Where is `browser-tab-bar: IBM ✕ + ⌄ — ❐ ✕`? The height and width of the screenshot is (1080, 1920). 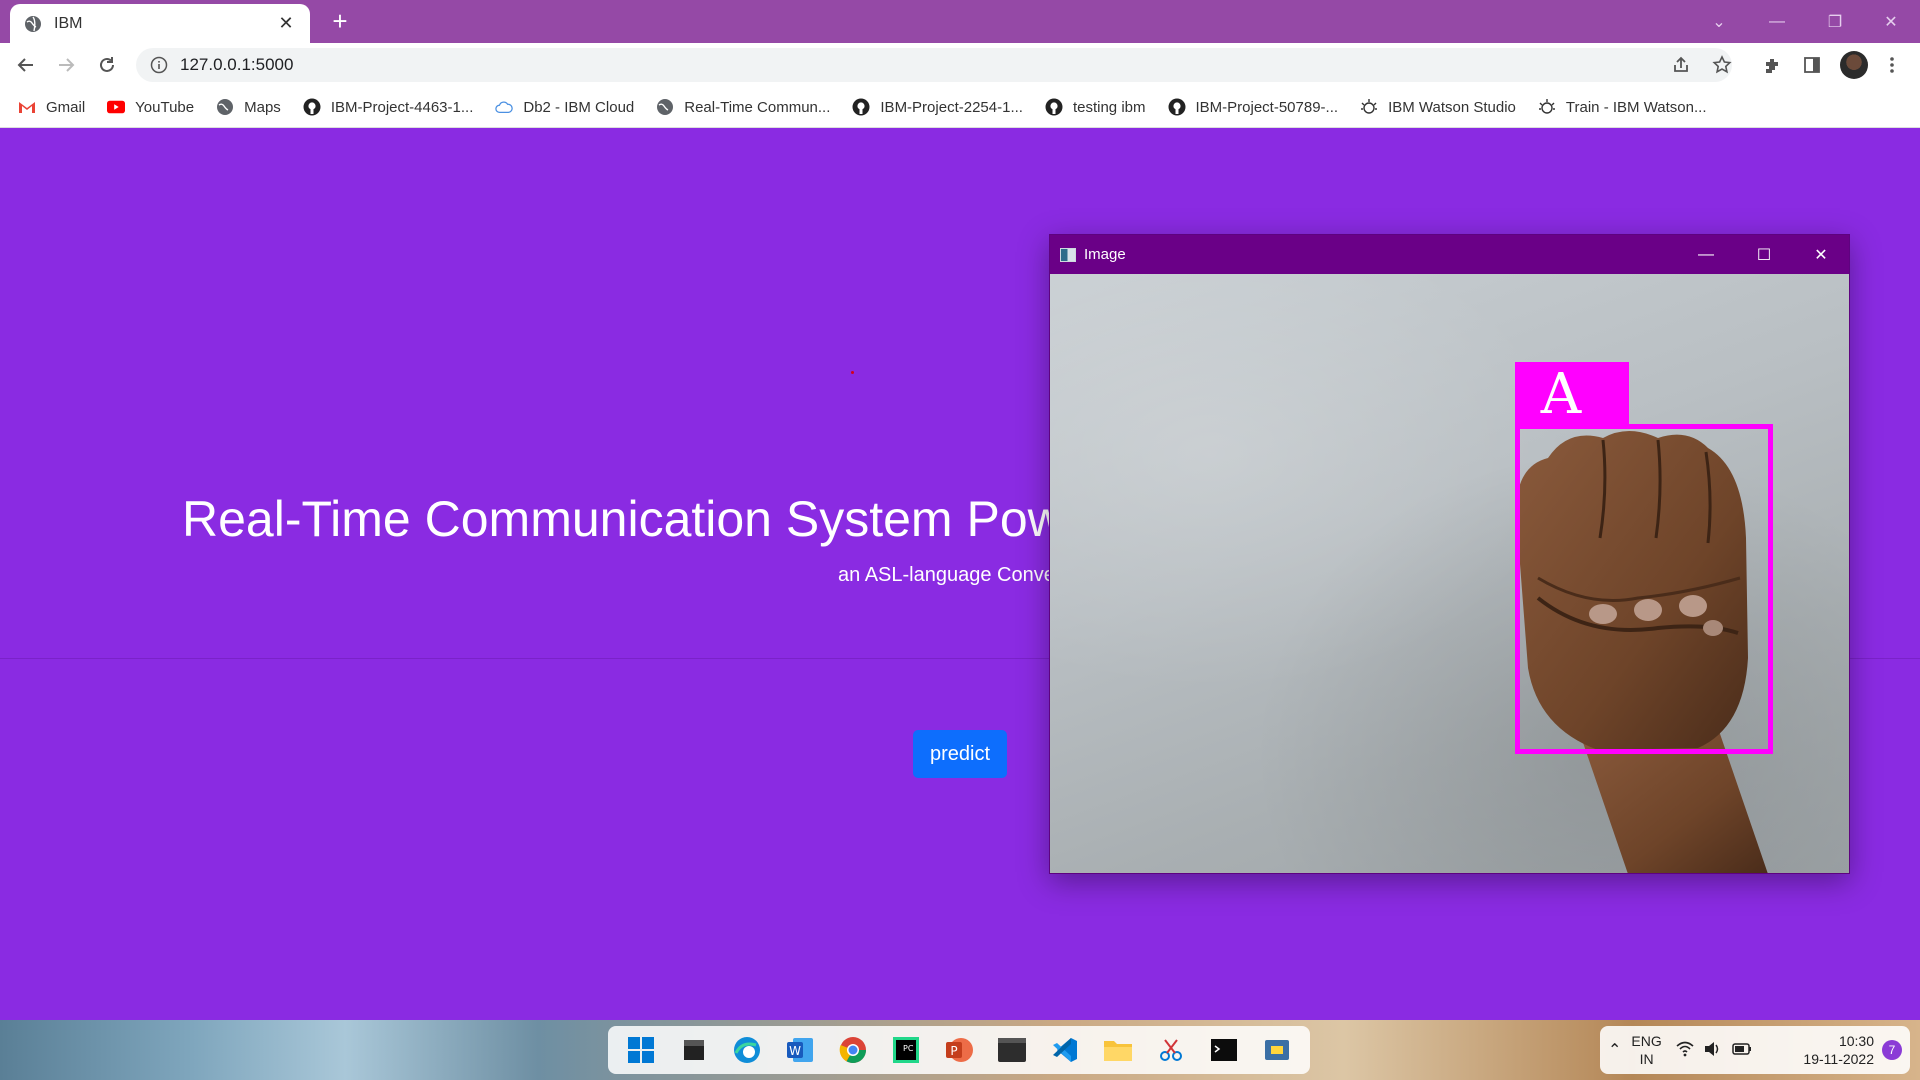 browser-tab-bar: IBM ✕ + ⌄ — ❐ ✕ is located at coordinates (960, 21).